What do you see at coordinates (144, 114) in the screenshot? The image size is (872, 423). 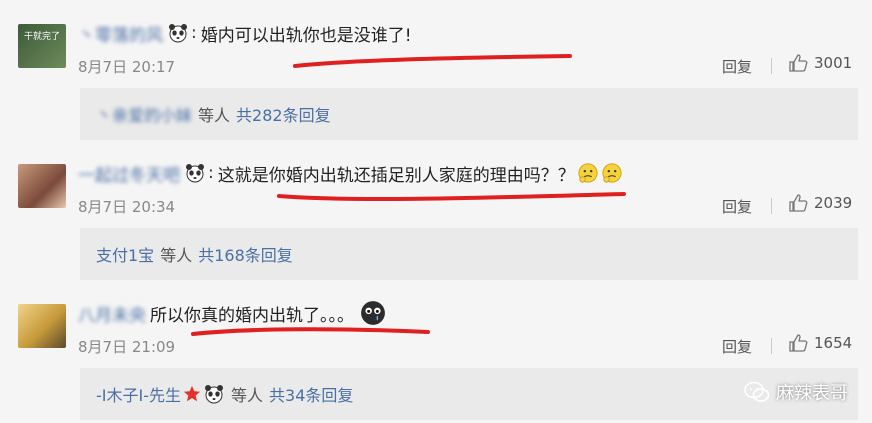 I see `sub-username: 丶亲爱的小妹` at bounding box center [144, 114].